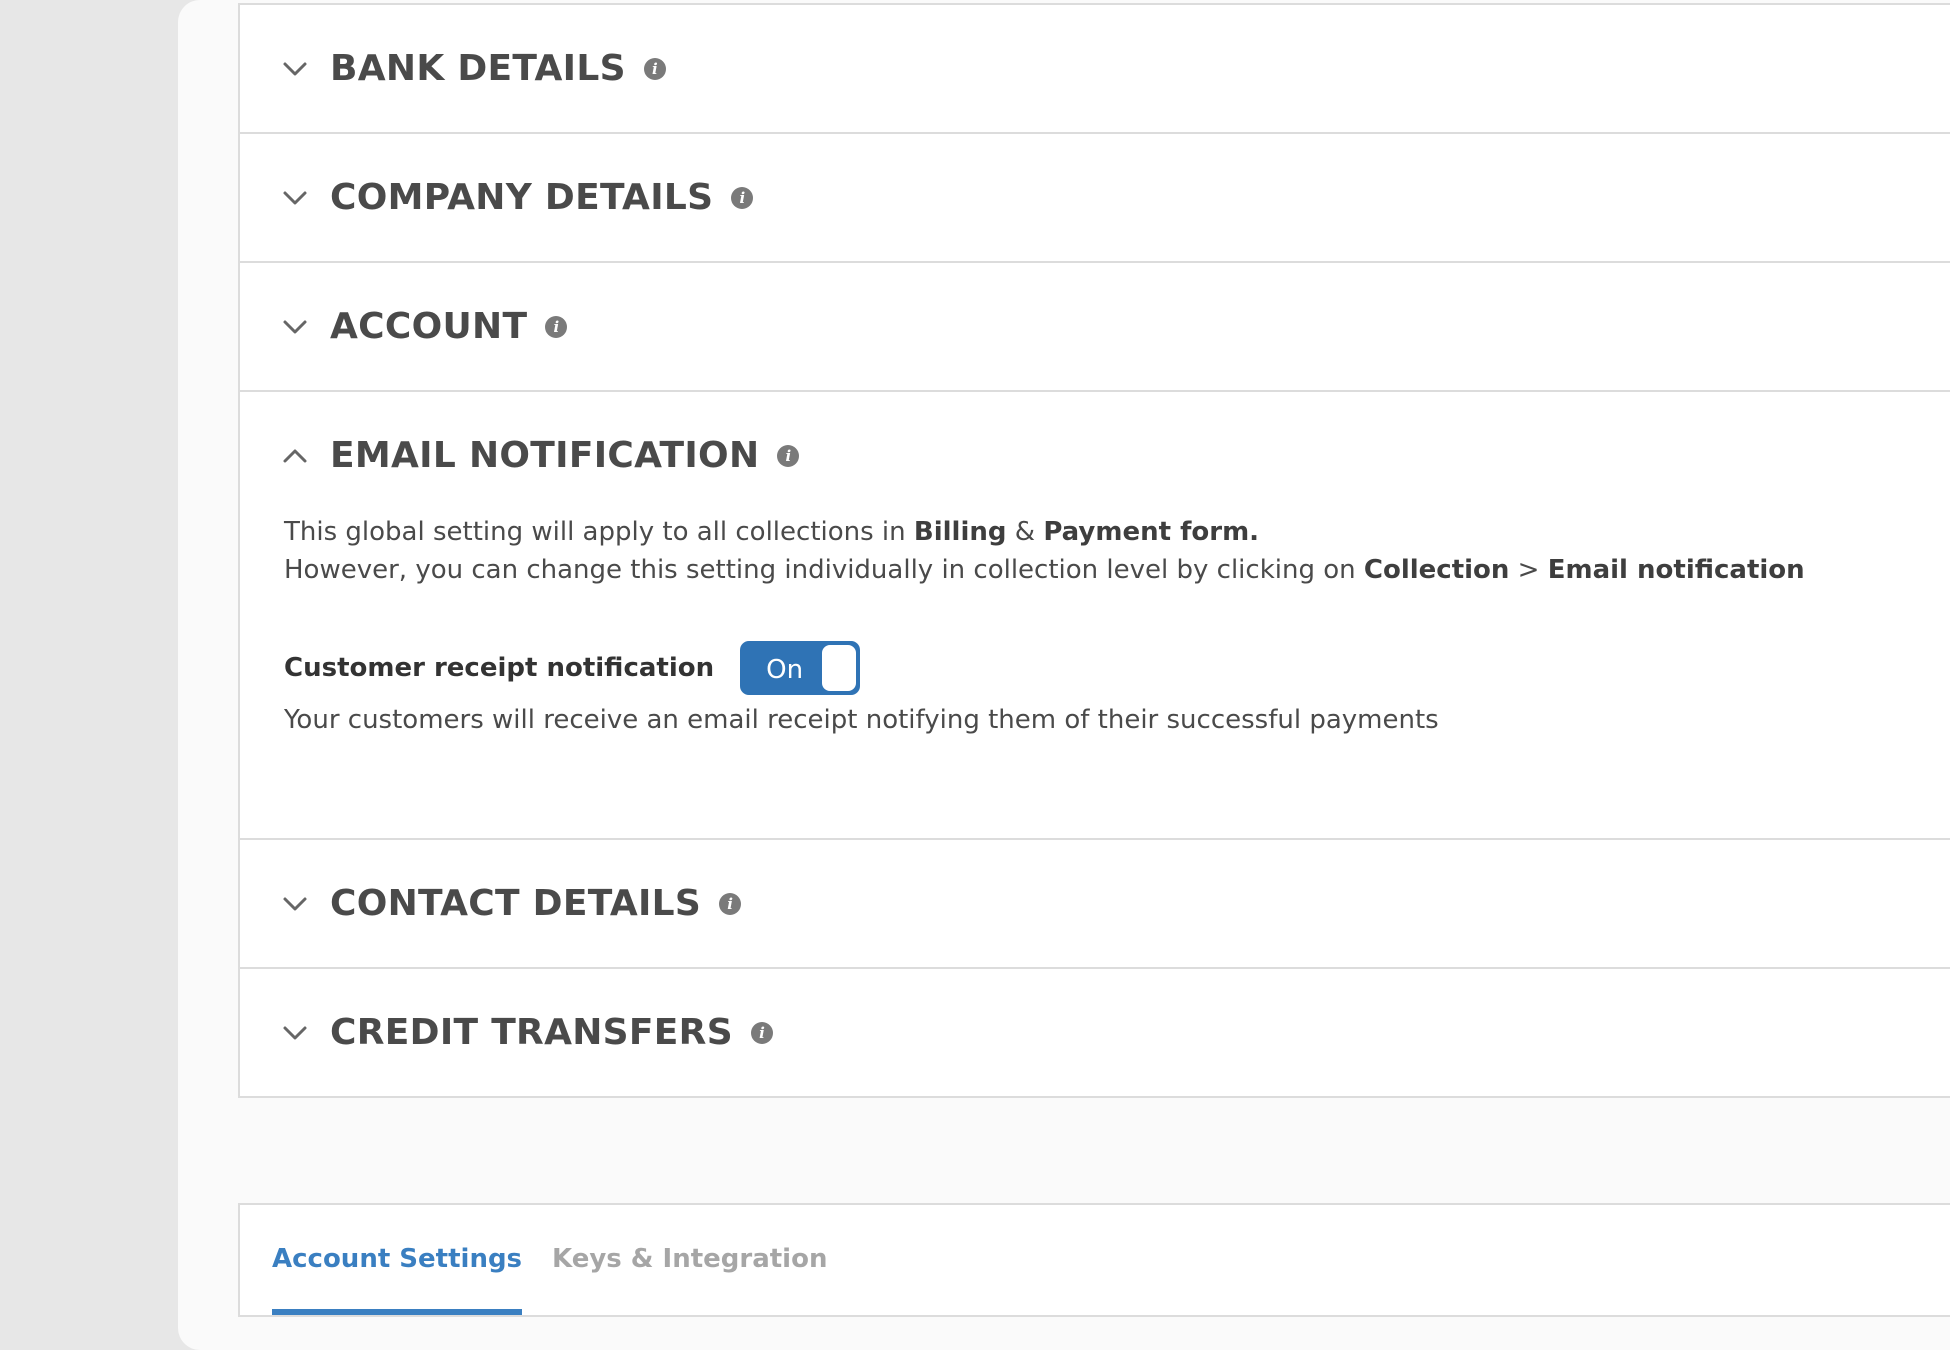 The height and width of the screenshot is (1350, 1950). I want to click on account-header: ACCOUNT i, so click(1095, 326).